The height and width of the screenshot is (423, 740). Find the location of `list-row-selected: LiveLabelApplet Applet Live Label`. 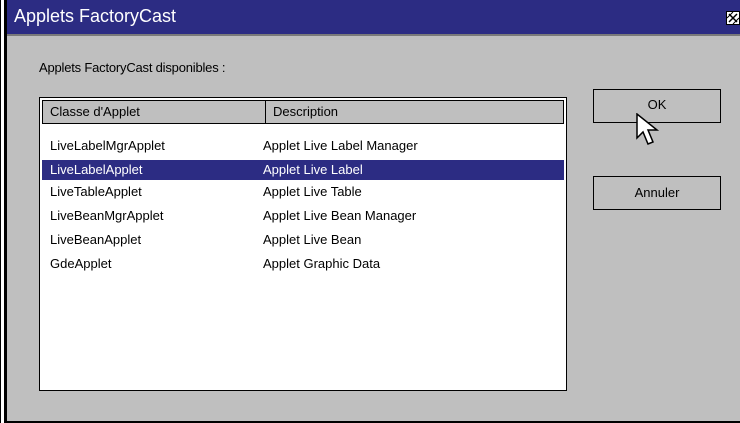

list-row-selected: LiveLabelApplet Applet Live Label is located at coordinates (303, 170).